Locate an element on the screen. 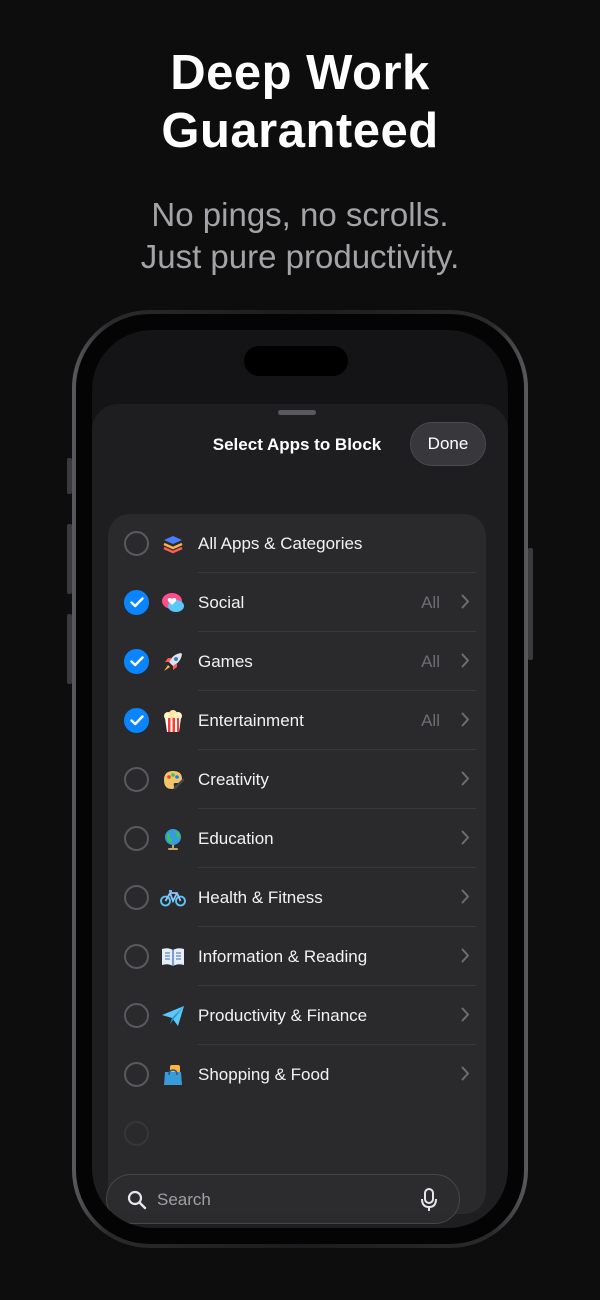 Image resolution: width=600 pixels, height=1300 pixels. category-label: Creativity is located at coordinates (233, 779).